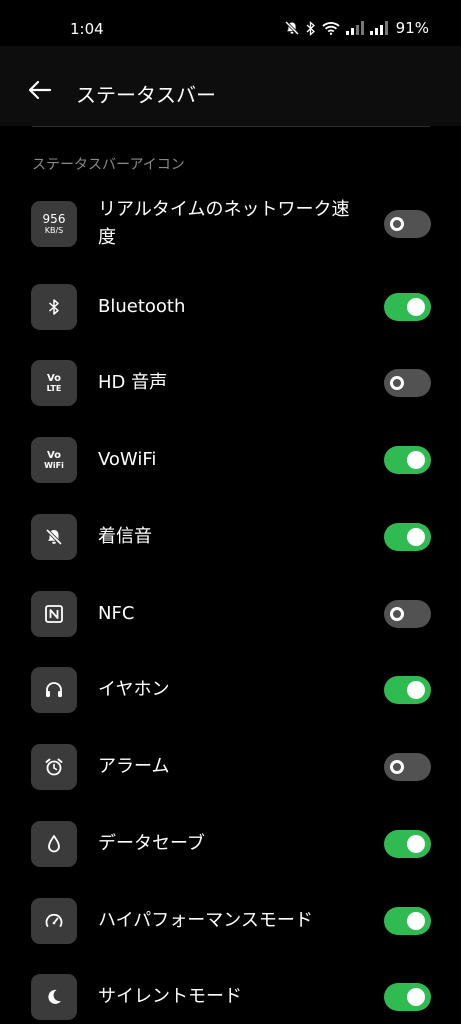 This screenshot has width=461, height=1024. I want to click on status-icons: 91%, so click(356, 28).